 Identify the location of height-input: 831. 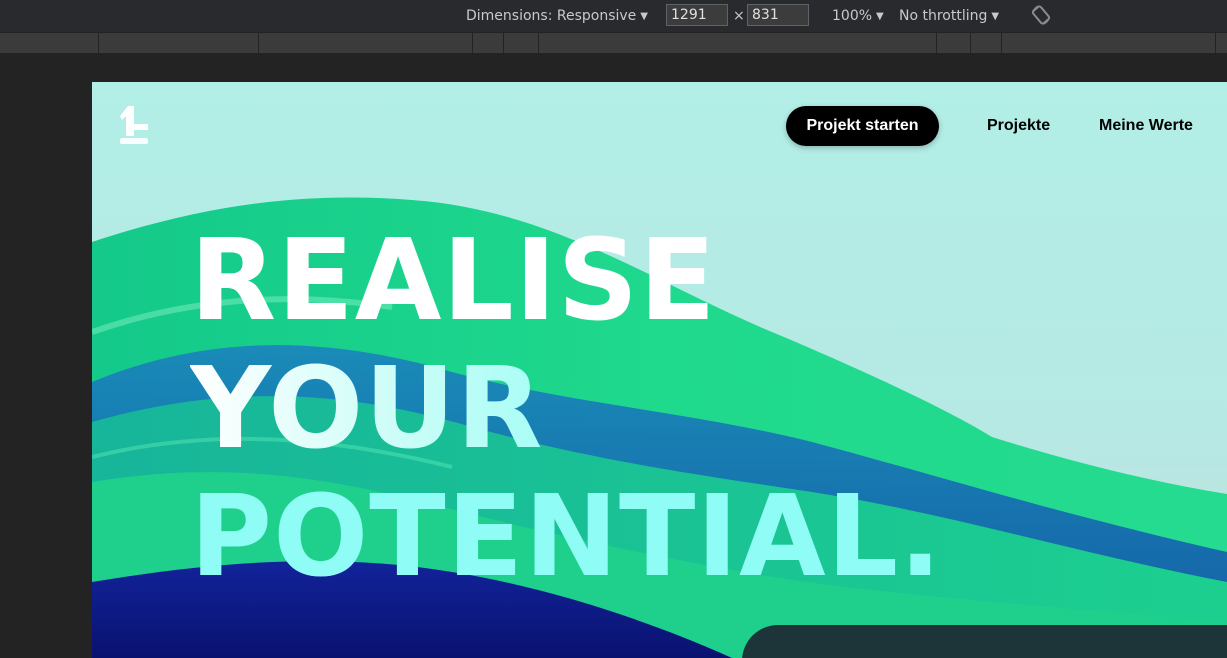
(778, 15).